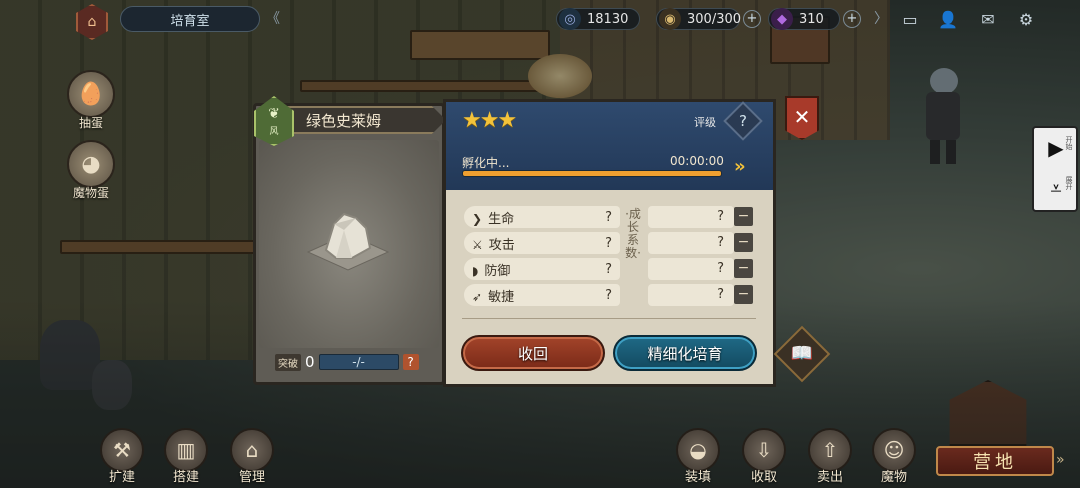 This screenshot has width=1080, height=488. What do you see at coordinates (691, 269) in the screenshot?
I see `growth-value-defense: ?` at bounding box center [691, 269].